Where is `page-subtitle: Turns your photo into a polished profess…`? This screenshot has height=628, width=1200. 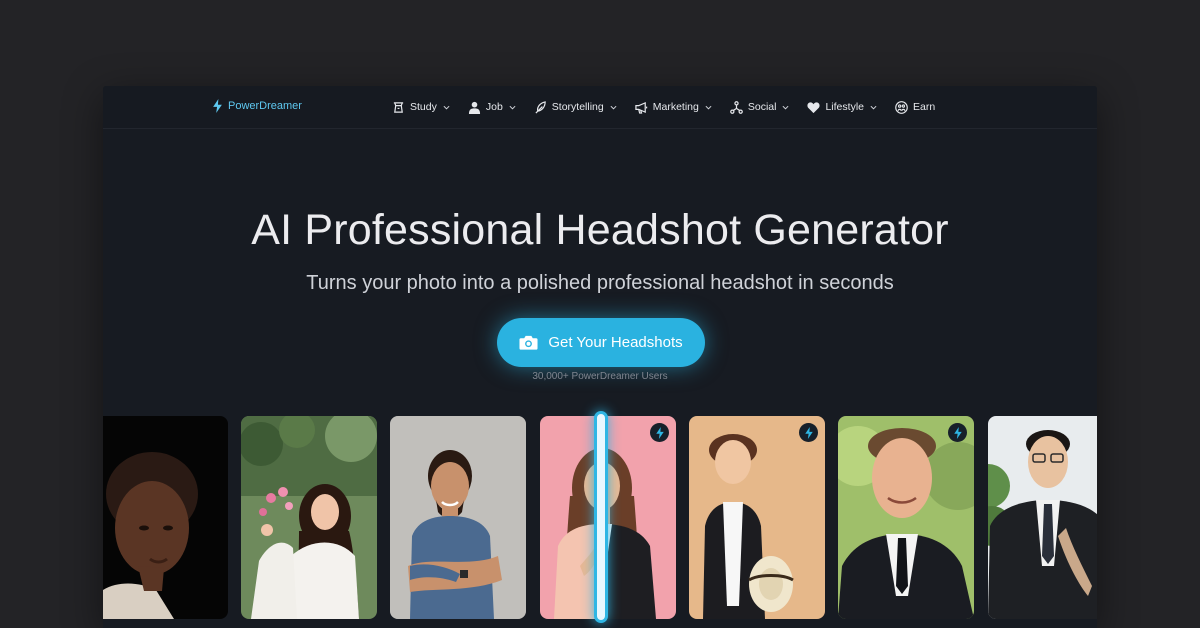
page-subtitle: Turns your photo into a polished profess… is located at coordinates (600, 283).